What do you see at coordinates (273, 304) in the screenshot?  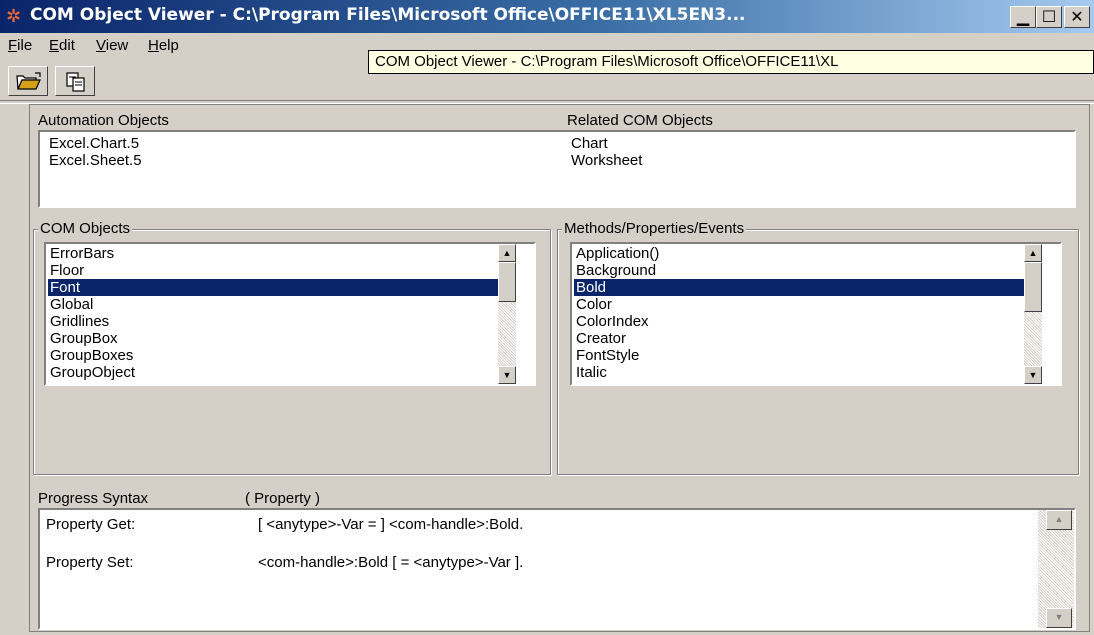 I see `list-item: Global` at bounding box center [273, 304].